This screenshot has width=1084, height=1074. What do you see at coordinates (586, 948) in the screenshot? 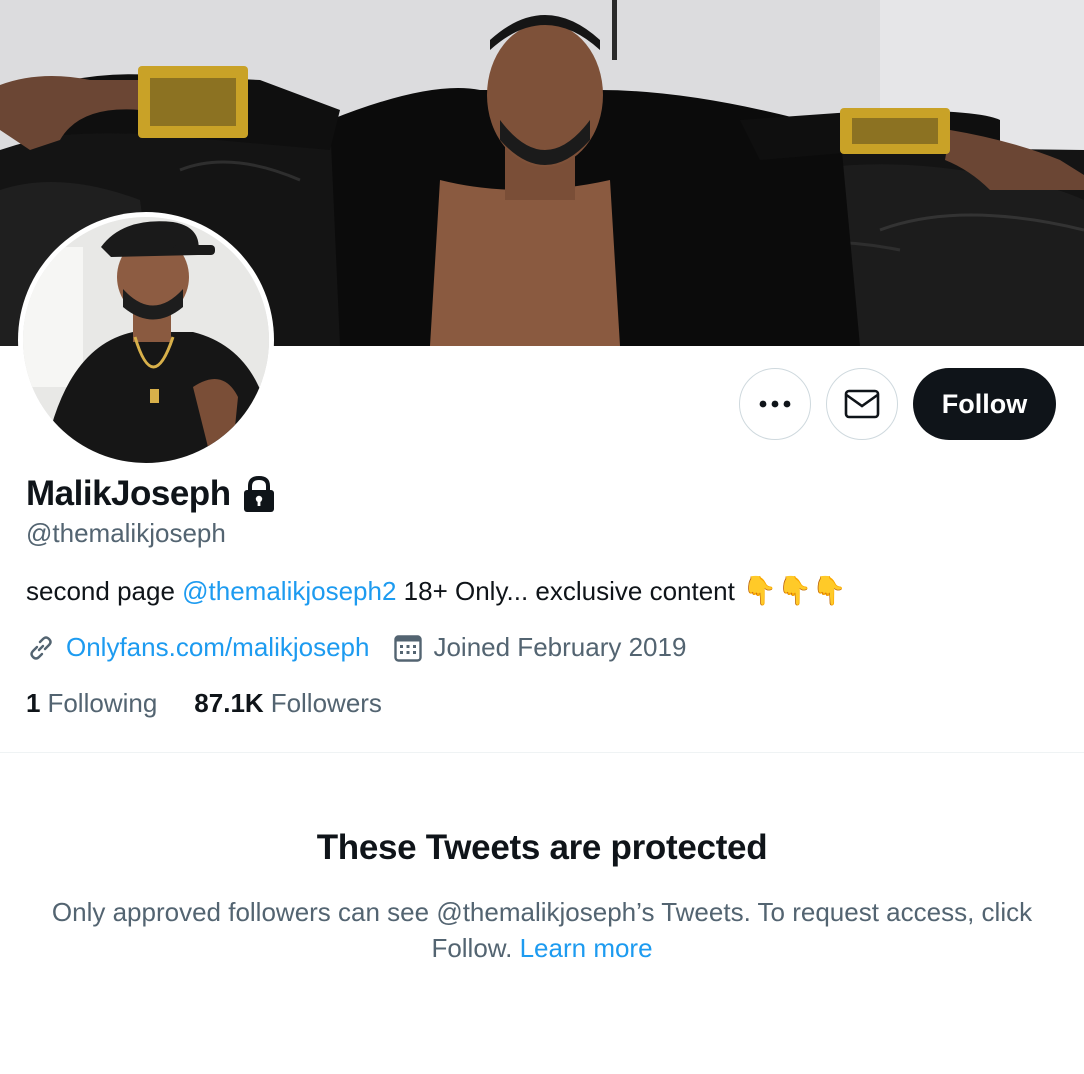
I see `learn-more-link: Learn more` at bounding box center [586, 948].